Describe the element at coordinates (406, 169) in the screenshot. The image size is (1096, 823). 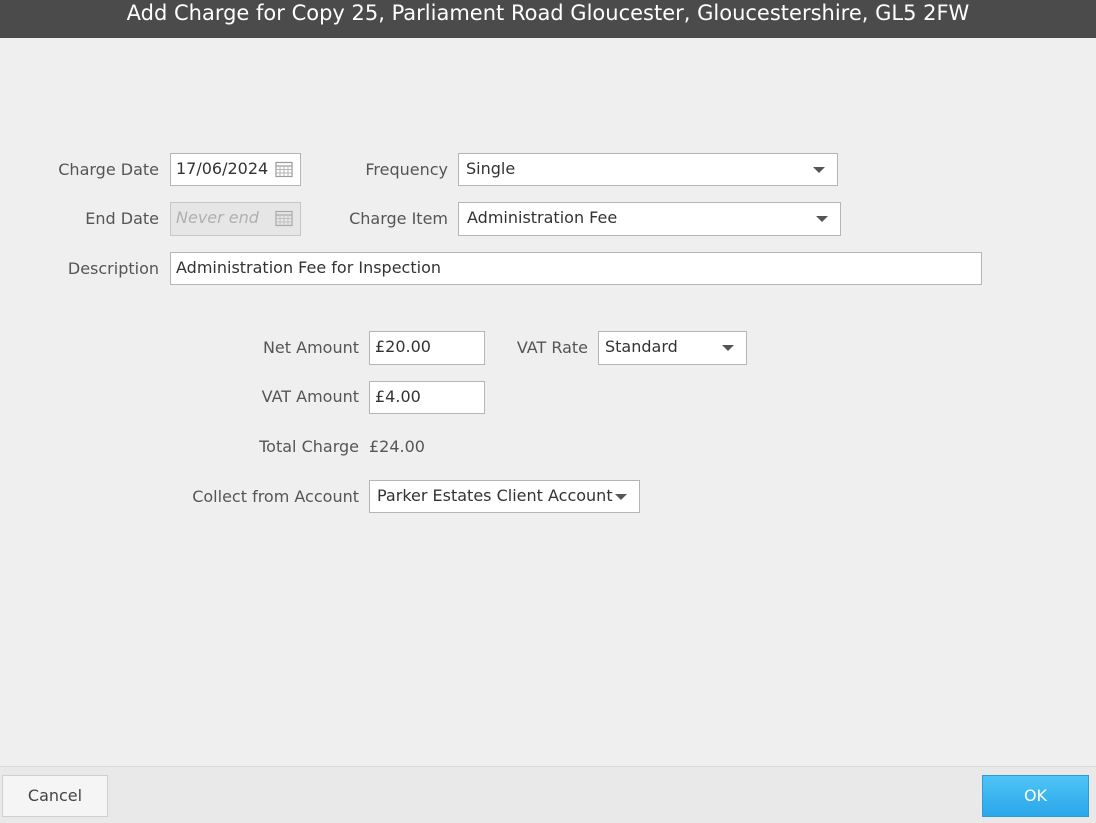
I see `frequency-label: Frequency` at that location.